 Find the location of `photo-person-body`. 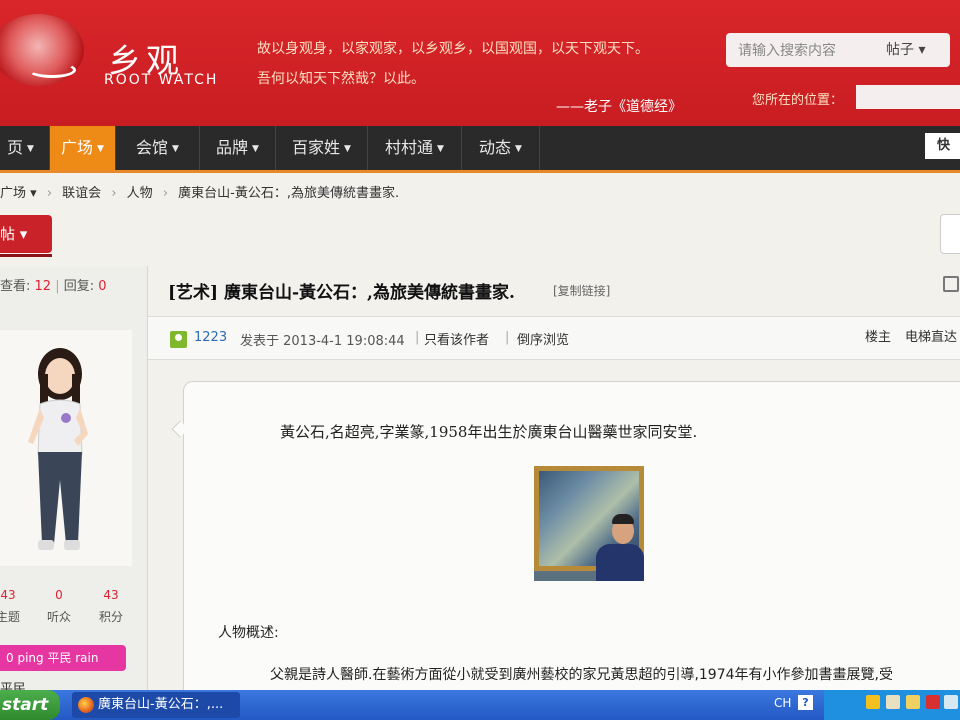

photo-person-body is located at coordinates (620, 562).